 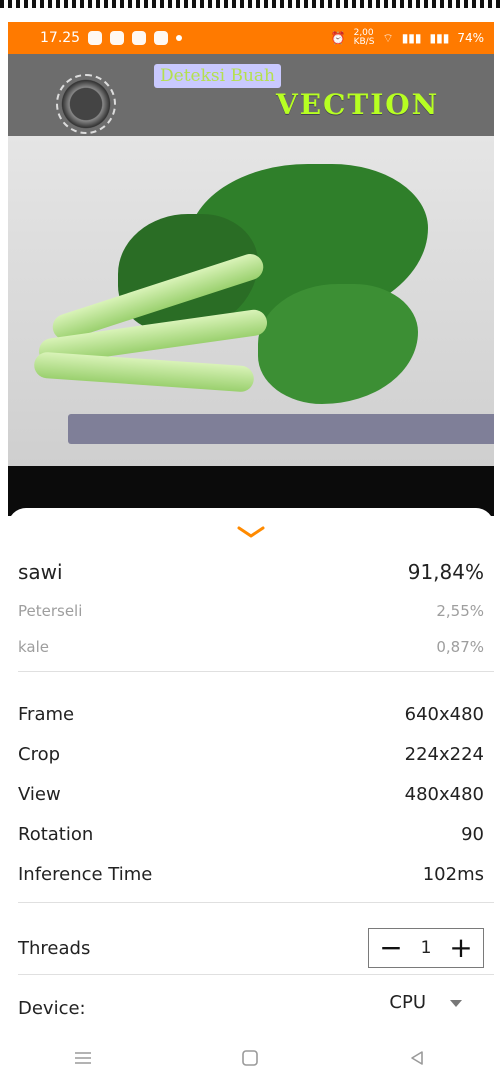 I want to click on notification-icon, so click(x=95, y=38).